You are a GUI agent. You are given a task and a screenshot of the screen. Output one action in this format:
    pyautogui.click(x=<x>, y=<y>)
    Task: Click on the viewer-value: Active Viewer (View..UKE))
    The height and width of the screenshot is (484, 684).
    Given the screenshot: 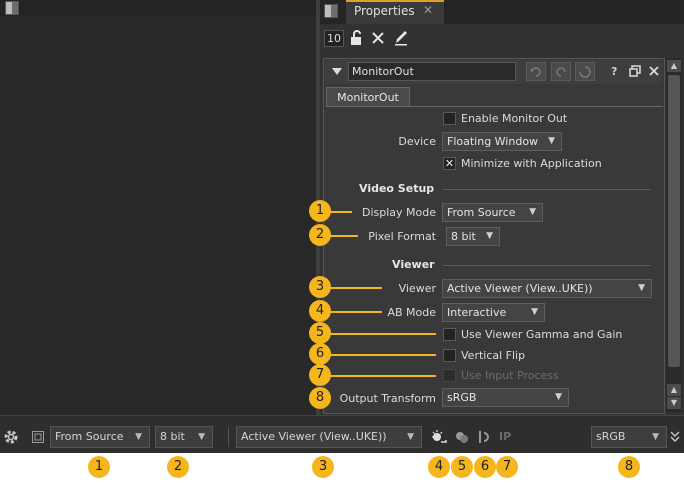 What is the action you would take?
    pyautogui.click(x=520, y=288)
    